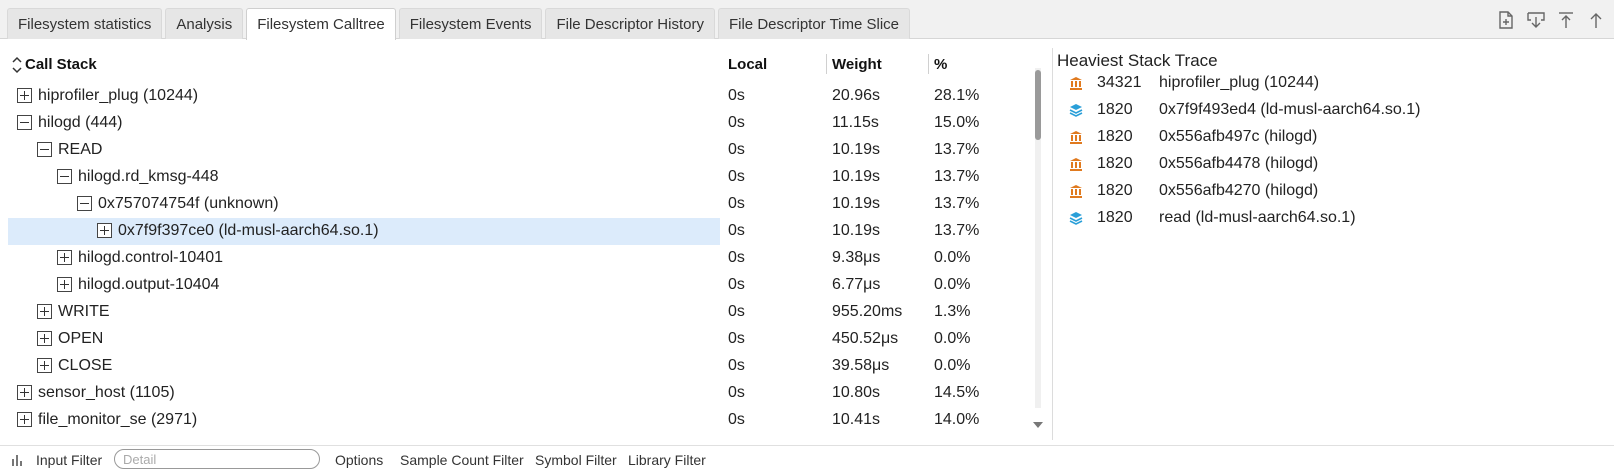 The width and height of the screenshot is (1614, 471). I want to click on library-filter-button: Library Filter, so click(667, 460).